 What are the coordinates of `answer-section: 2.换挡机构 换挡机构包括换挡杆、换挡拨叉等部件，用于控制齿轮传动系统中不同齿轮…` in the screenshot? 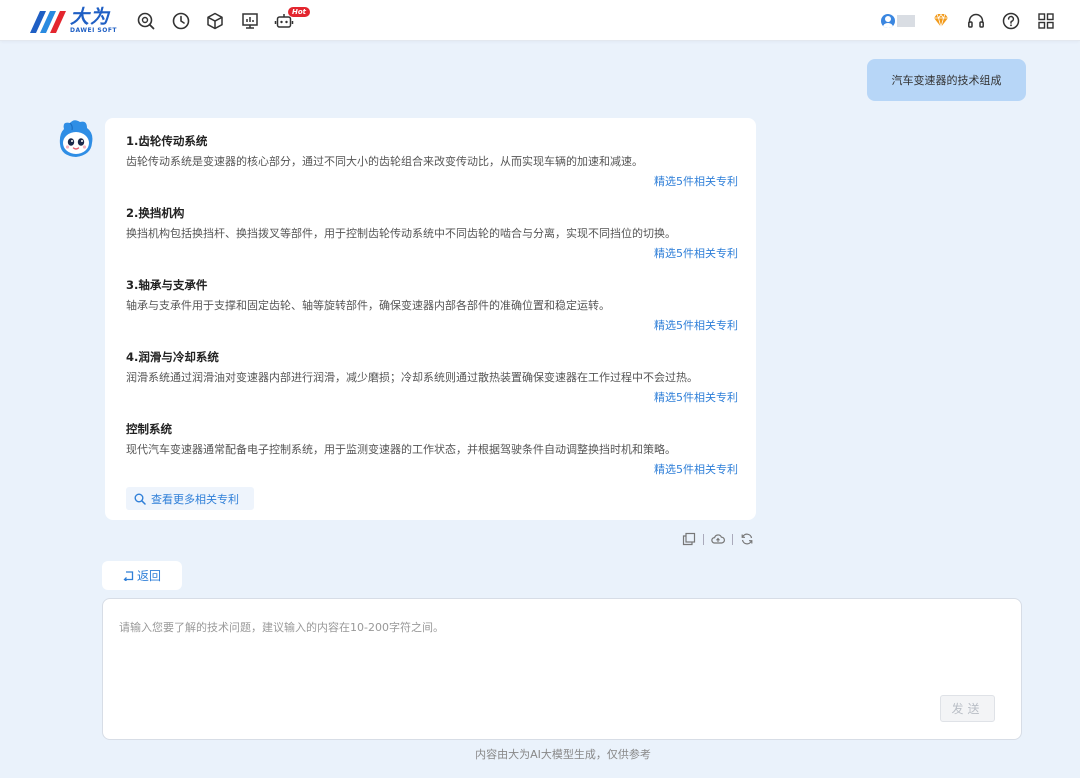 It's located at (432, 233).